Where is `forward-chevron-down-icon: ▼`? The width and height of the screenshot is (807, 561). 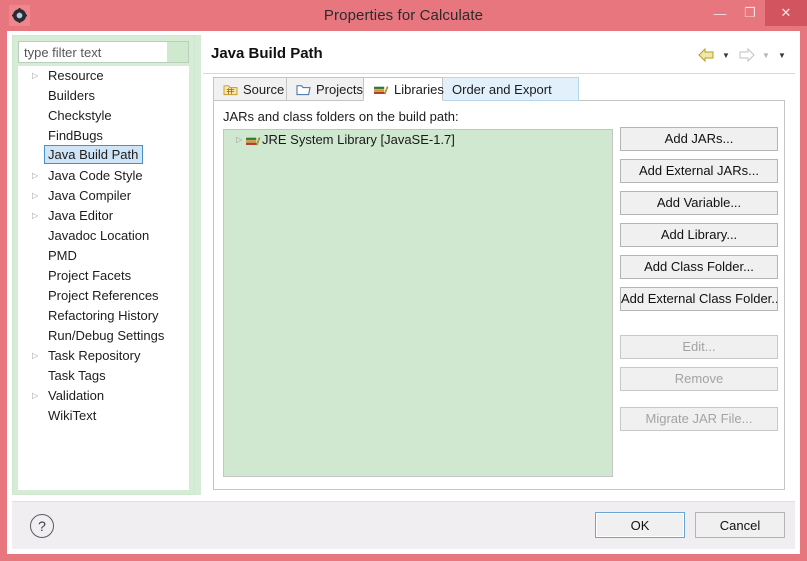
forward-chevron-down-icon: ▼ is located at coordinates (766, 55).